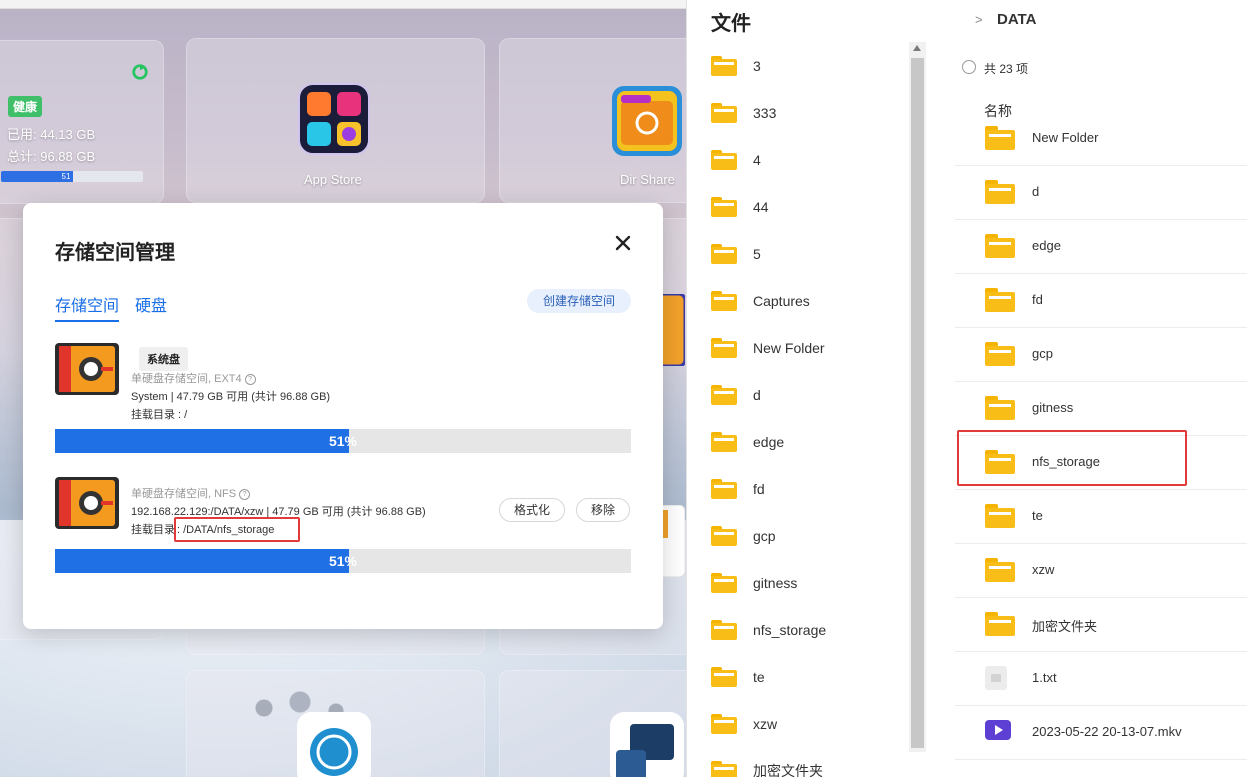  I want to click on select-all-radio, so click(969, 67).